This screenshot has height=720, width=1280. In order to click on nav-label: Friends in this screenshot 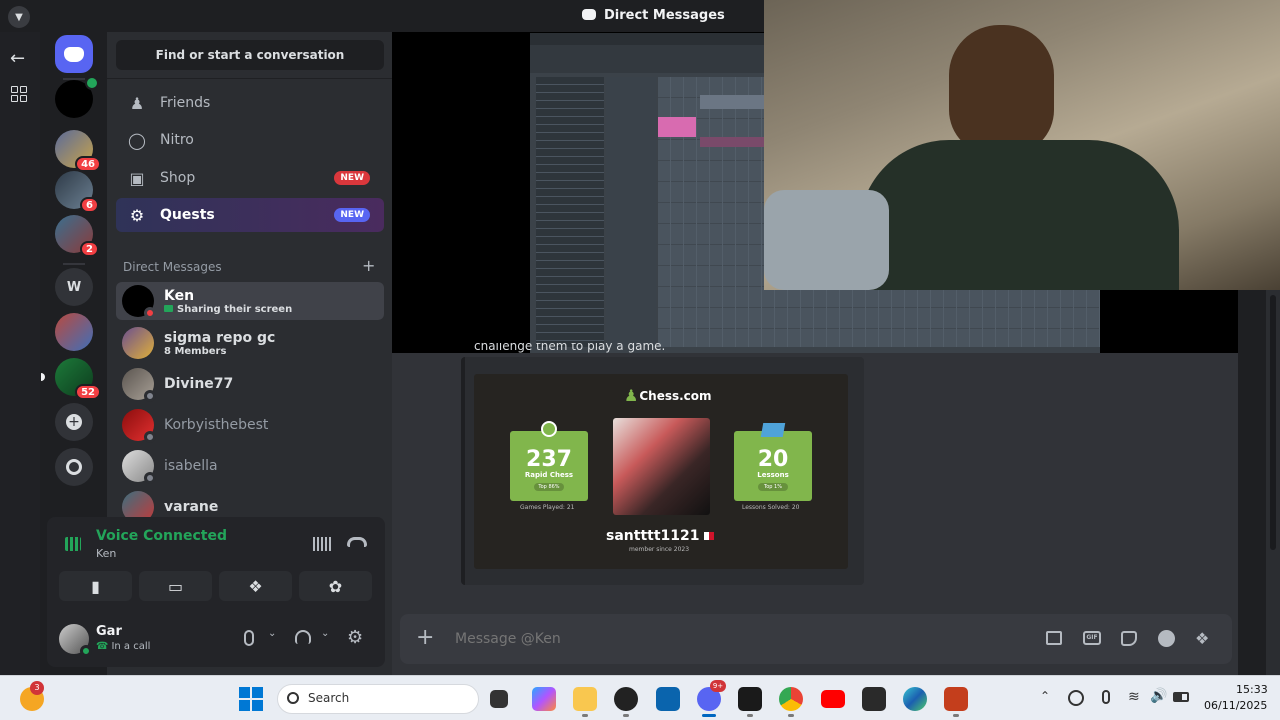, I will do `click(185, 103)`.